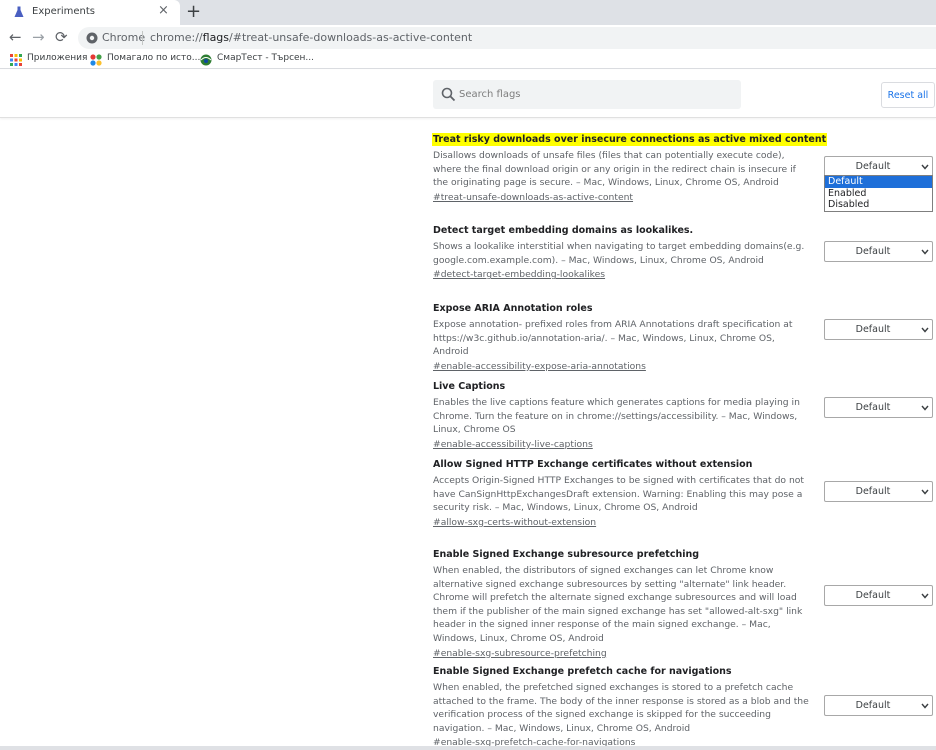 The width and height of the screenshot is (936, 750). I want to click on reset-all-button: Reset all, so click(908, 95).